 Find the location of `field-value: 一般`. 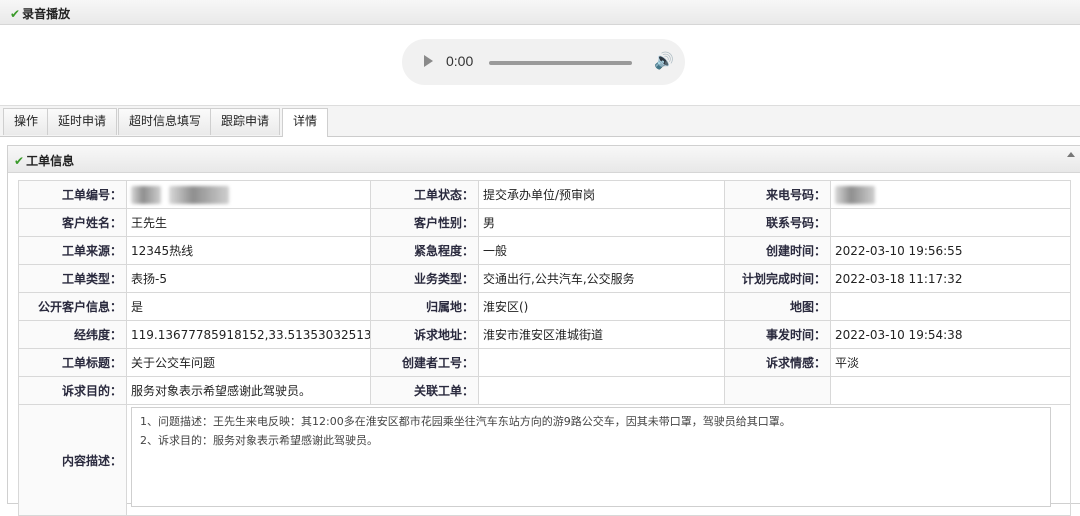

field-value: 一般 is located at coordinates (601, 250).